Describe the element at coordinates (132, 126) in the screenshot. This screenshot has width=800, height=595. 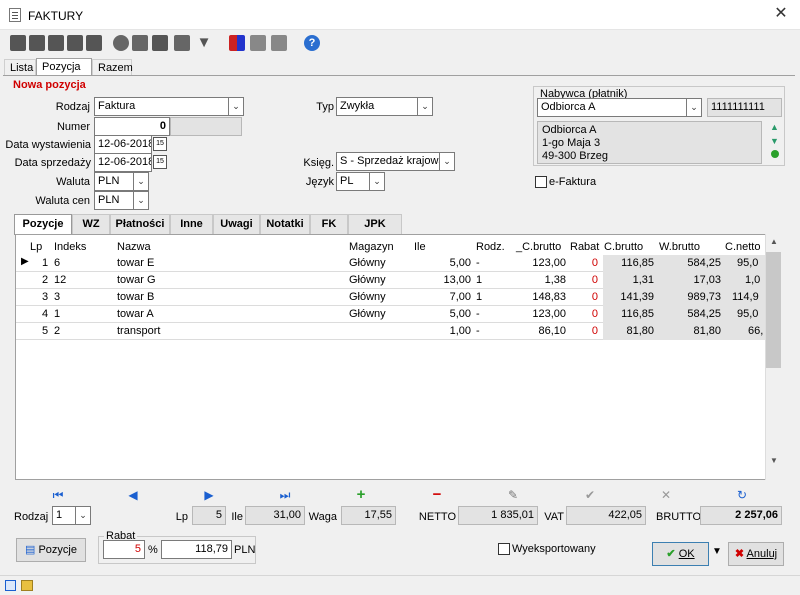
I see `numer-field: 0` at that location.